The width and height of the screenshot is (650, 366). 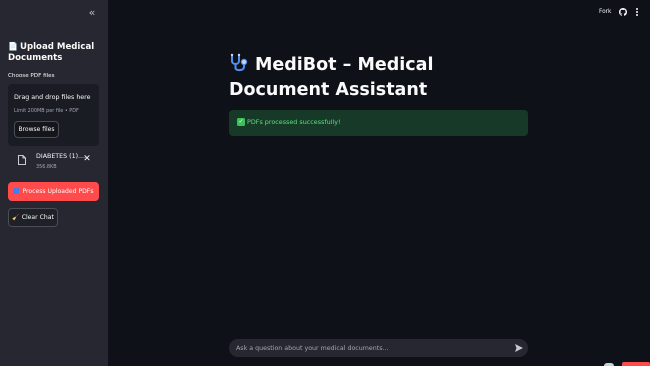 What do you see at coordinates (92, 13) in the screenshot?
I see `collapse-sidebar-icon: «` at bounding box center [92, 13].